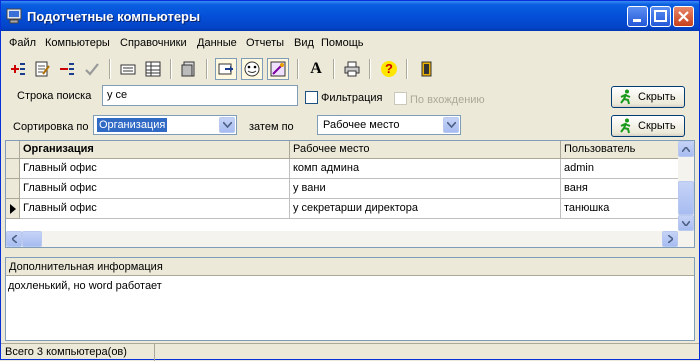 This screenshot has width=700, height=361. I want to click on pin-button, so click(226, 69).